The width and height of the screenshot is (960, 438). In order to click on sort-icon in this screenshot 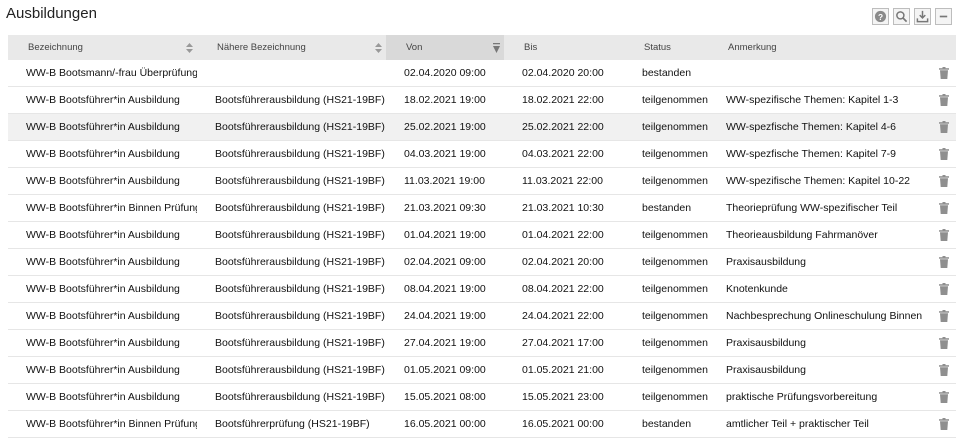, I will do `click(189, 48)`.